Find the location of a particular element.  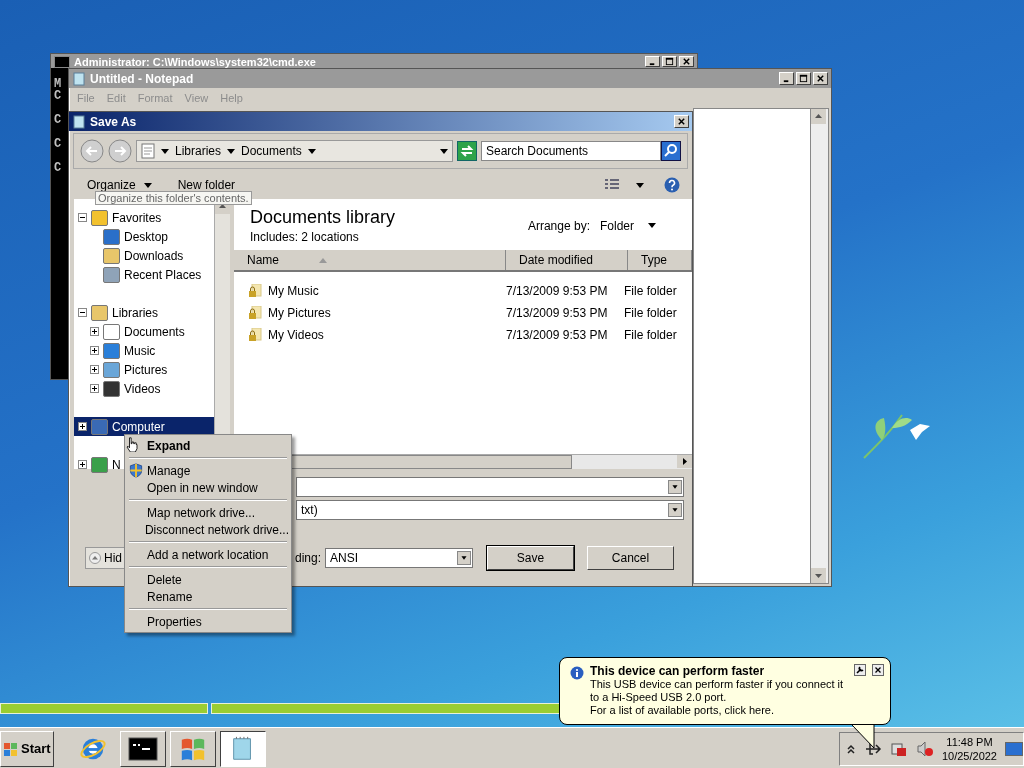

window-title: Administrator: C:\Windows\system32\cmd.exe is located at coordinates (195, 61).